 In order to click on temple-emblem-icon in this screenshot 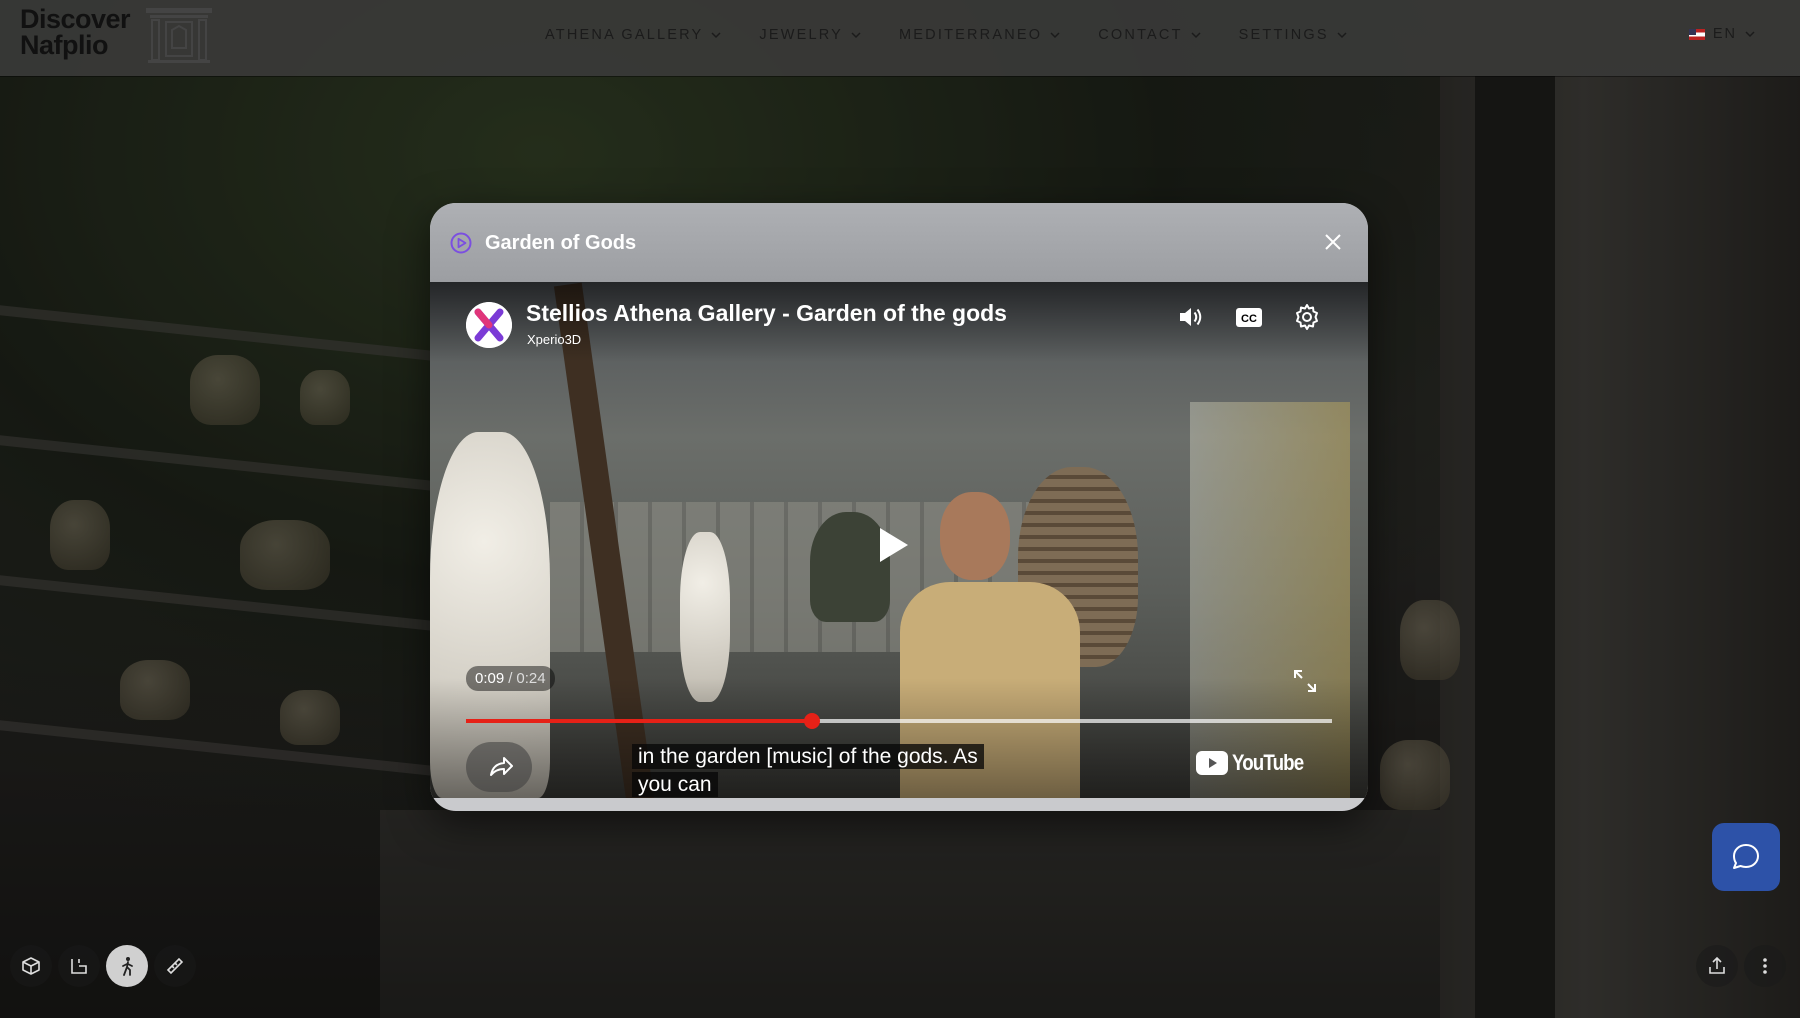, I will do `click(179, 35)`.